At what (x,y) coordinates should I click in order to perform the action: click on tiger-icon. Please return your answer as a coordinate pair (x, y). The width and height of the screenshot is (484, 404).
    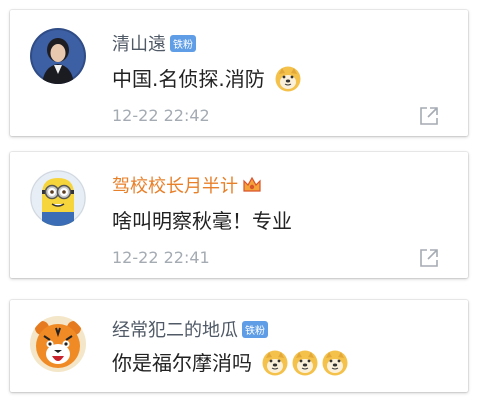
    Looking at the image, I should click on (58, 344).